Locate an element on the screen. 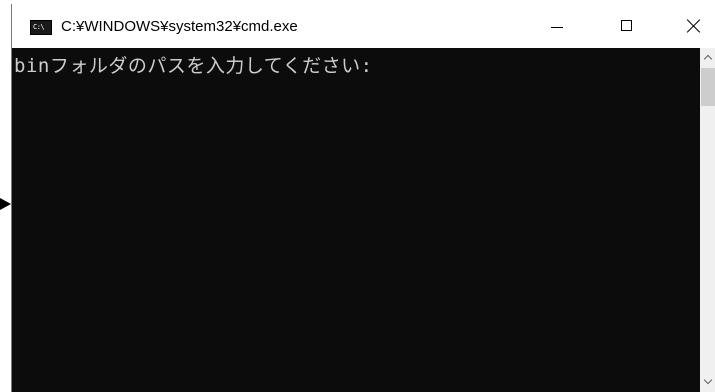 The height and width of the screenshot is (392, 715). maximize-button is located at coordinates (627, 26).